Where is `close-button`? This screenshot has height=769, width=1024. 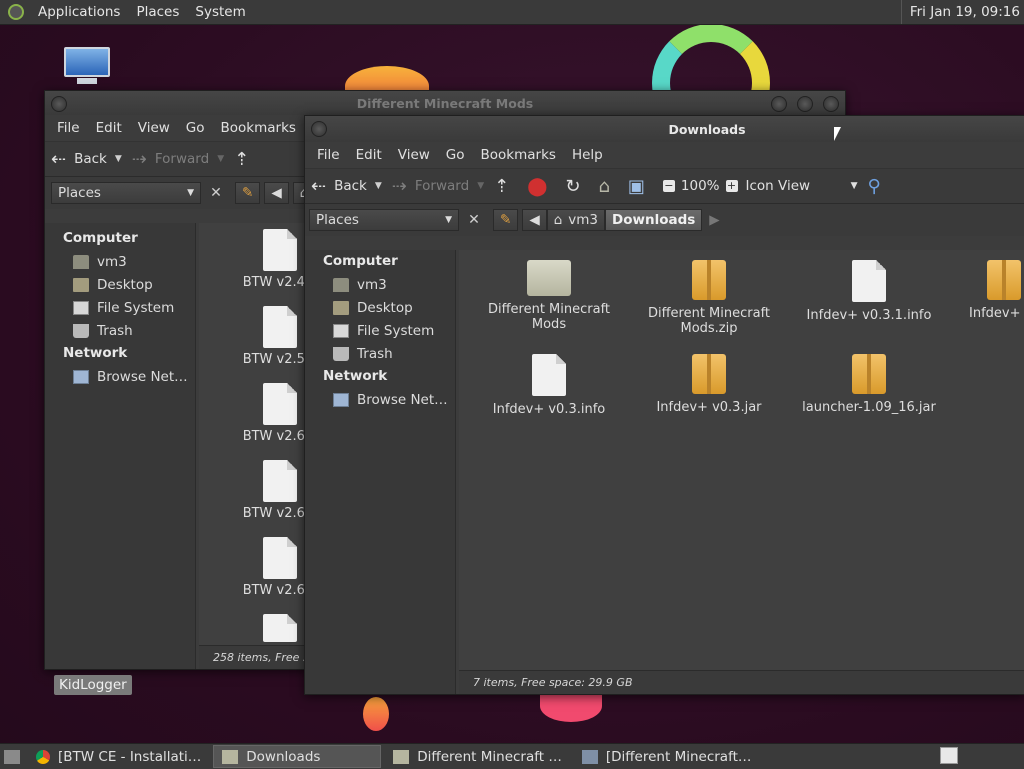 close-button is located at coordinates (831, 104).